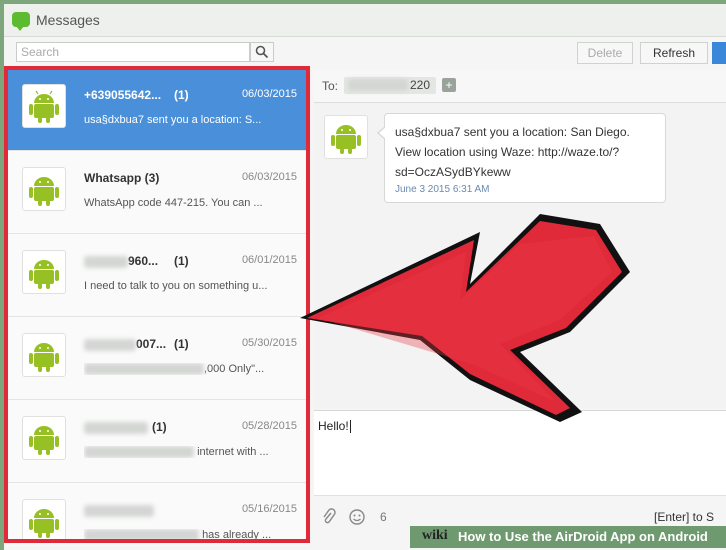 Image resolution: width=726 pixels, height=550 pixels. I want to click on search-button, so click(262, 52).